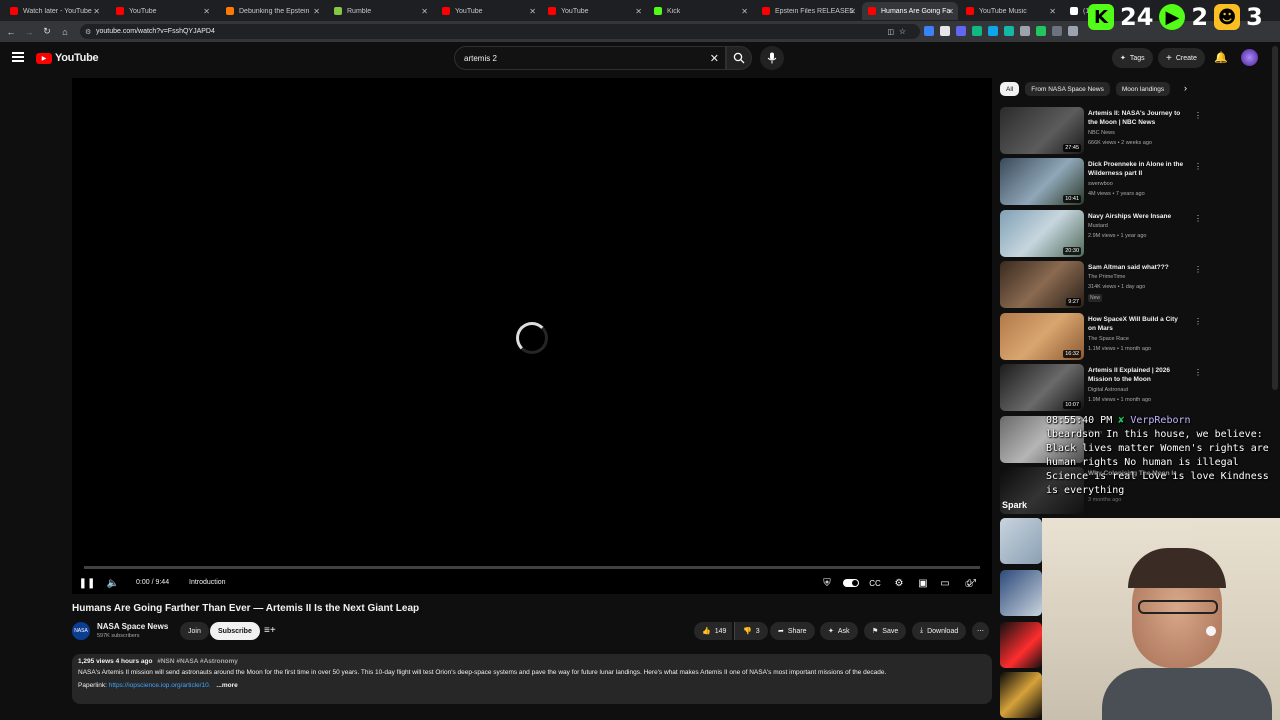 This screenshot has width=1280, height=720. Describe the element at coordinates (1108, 390) in the screenshot. I see `recommendation-channel: Digital Astronaut` at that location.